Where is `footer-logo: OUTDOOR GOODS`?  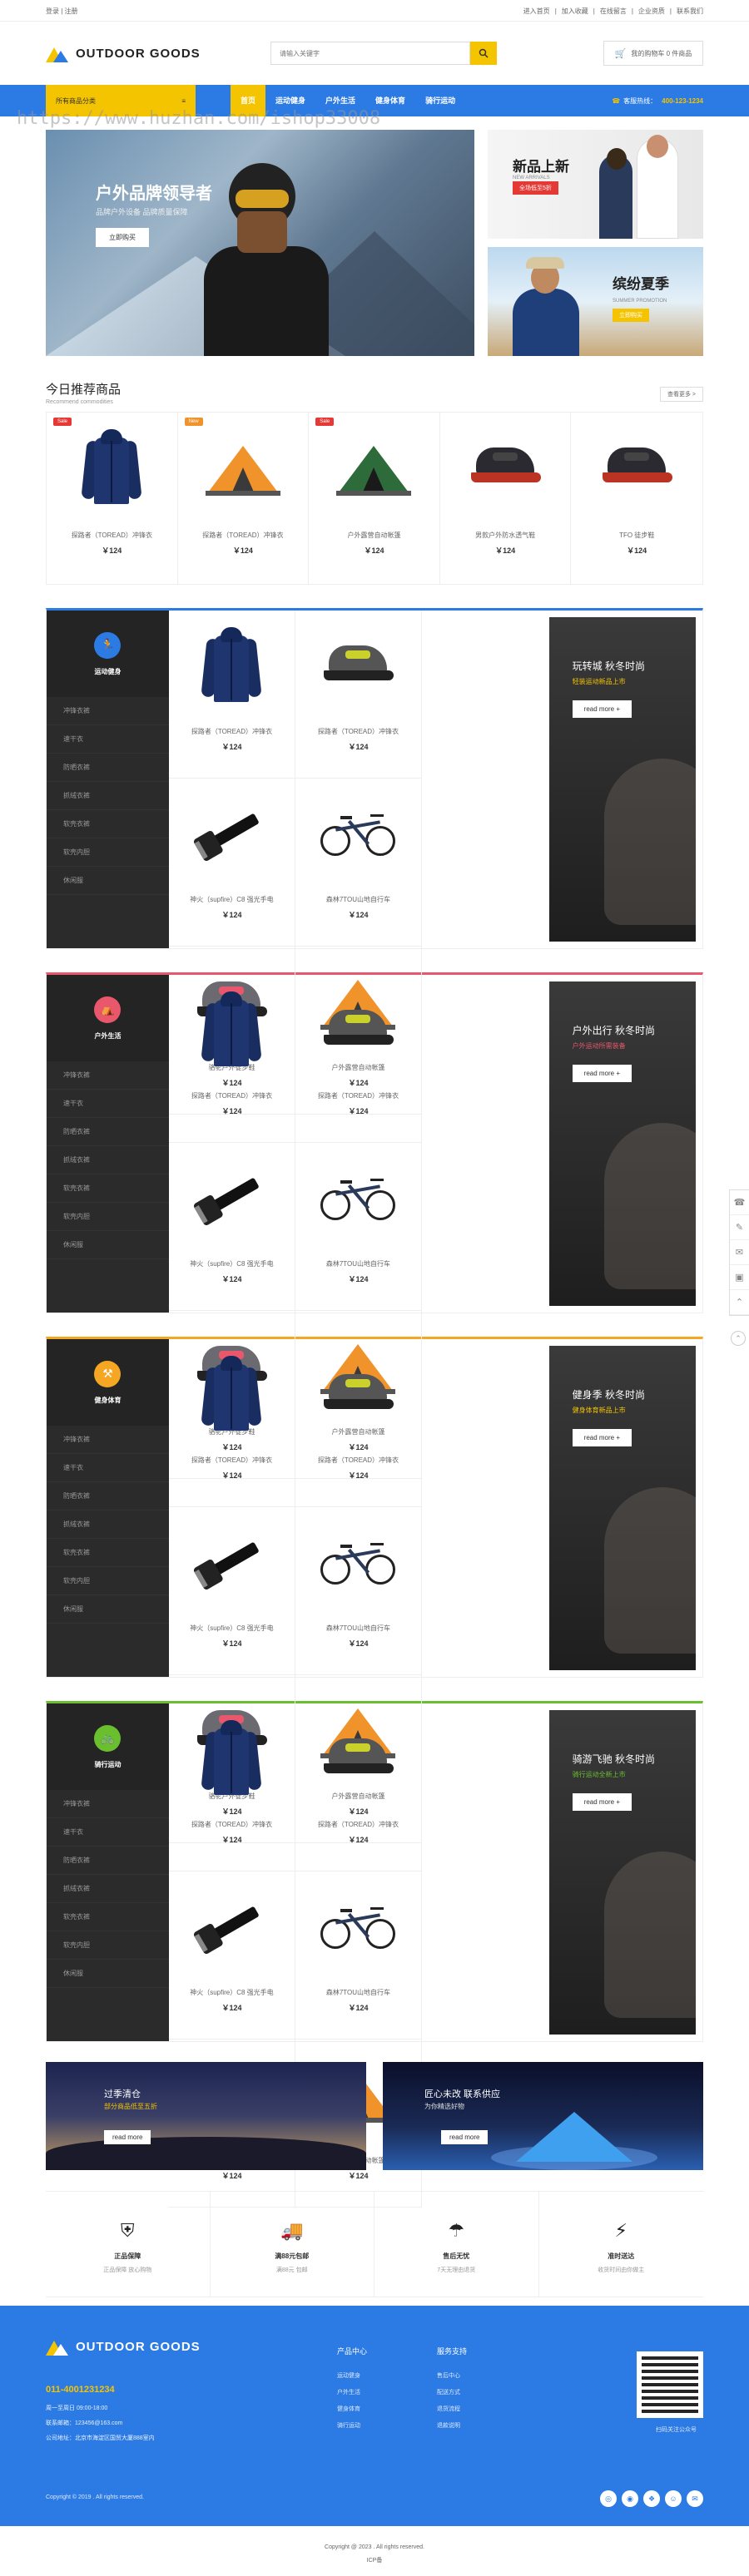 footer-logo: OUTDOOR GOODS is located at coordinates (123, 2346).